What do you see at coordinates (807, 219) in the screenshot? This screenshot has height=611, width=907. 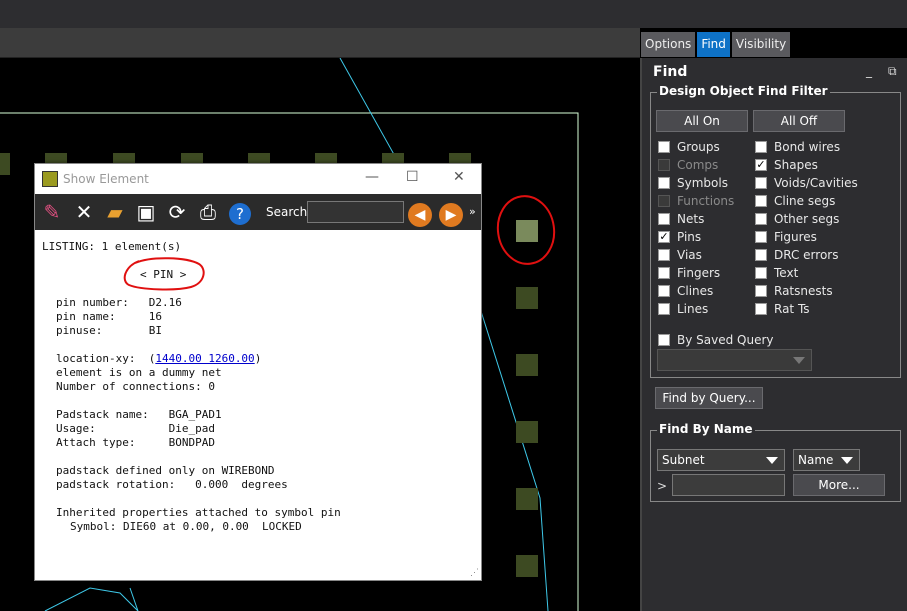 I see `other-segs-label: Other segs` at bounding box center [807, 219].